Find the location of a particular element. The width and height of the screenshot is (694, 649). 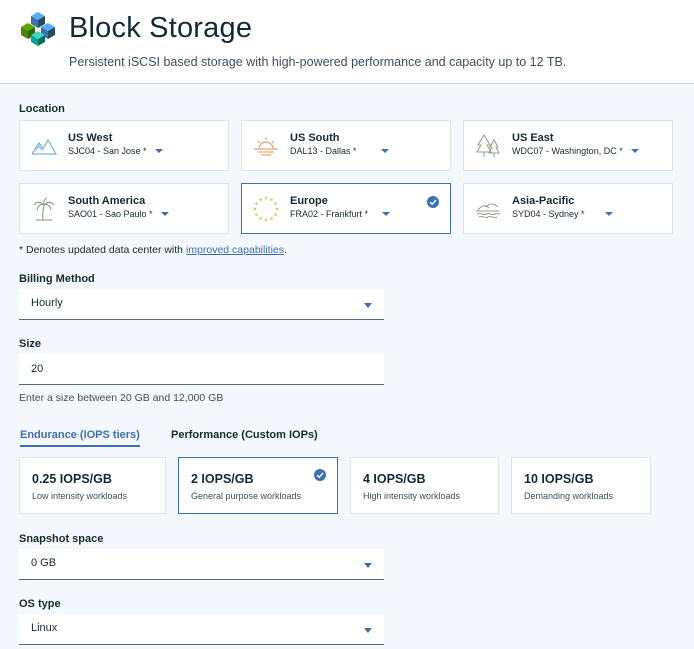

datacenter-value: SJC04 - San Jose * is located at coordinates (107, 151).